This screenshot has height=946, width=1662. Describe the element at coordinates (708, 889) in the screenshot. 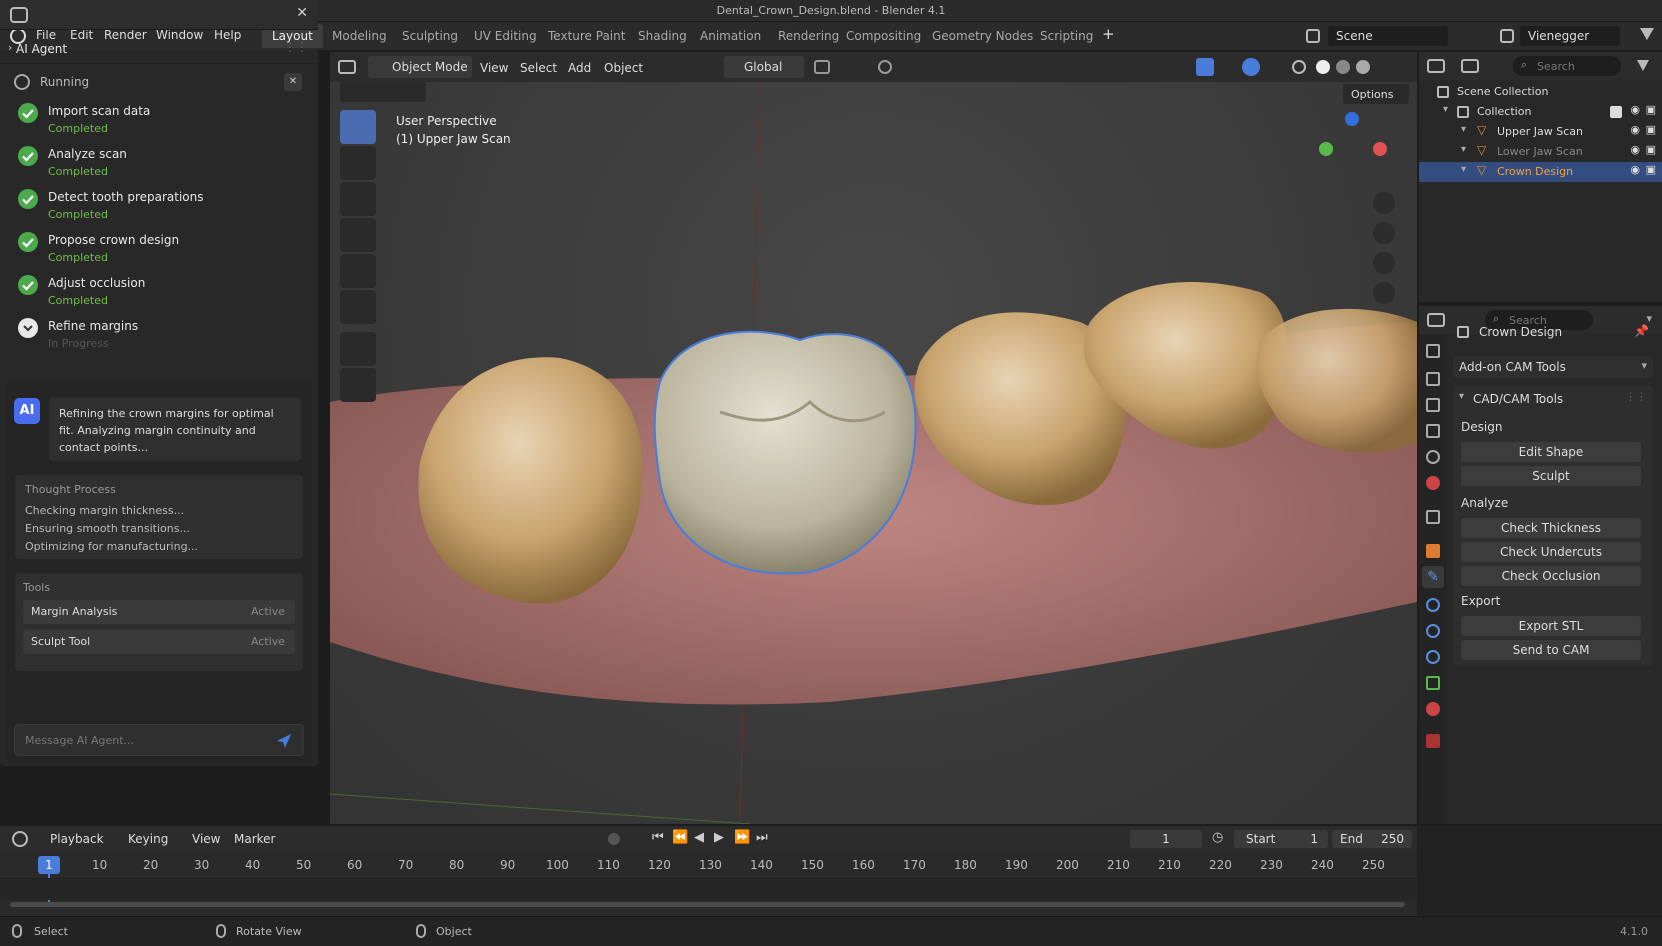

I see `timeline-track` at that location.